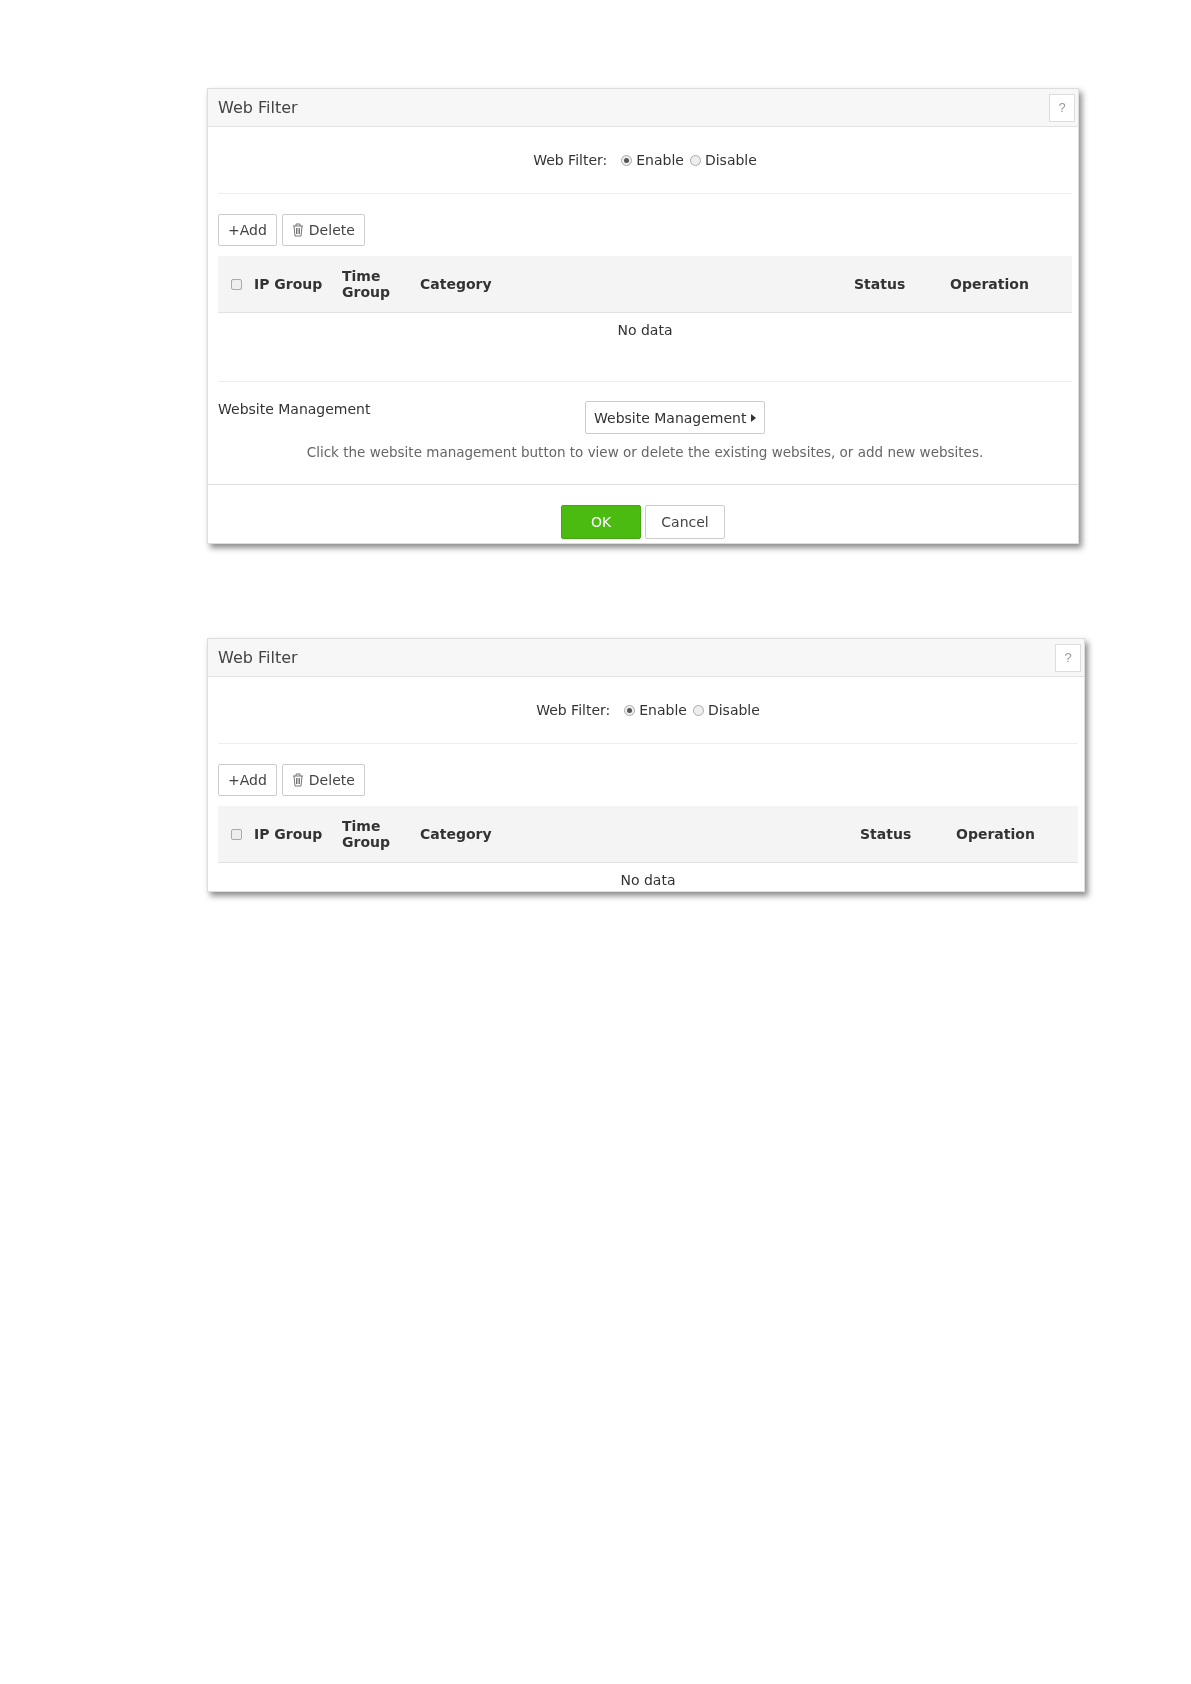 The height and width of the screenshot is (1684, 1191). I want to click on hint-text: Click the website management button to view or delete the existing websites, or add new websites., so click(645, 452).